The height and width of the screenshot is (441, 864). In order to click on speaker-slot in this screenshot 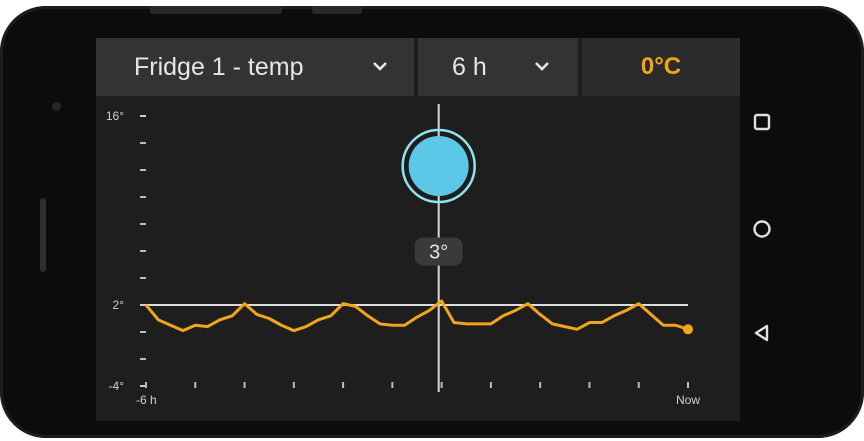, I will do `click(43, 235)`.